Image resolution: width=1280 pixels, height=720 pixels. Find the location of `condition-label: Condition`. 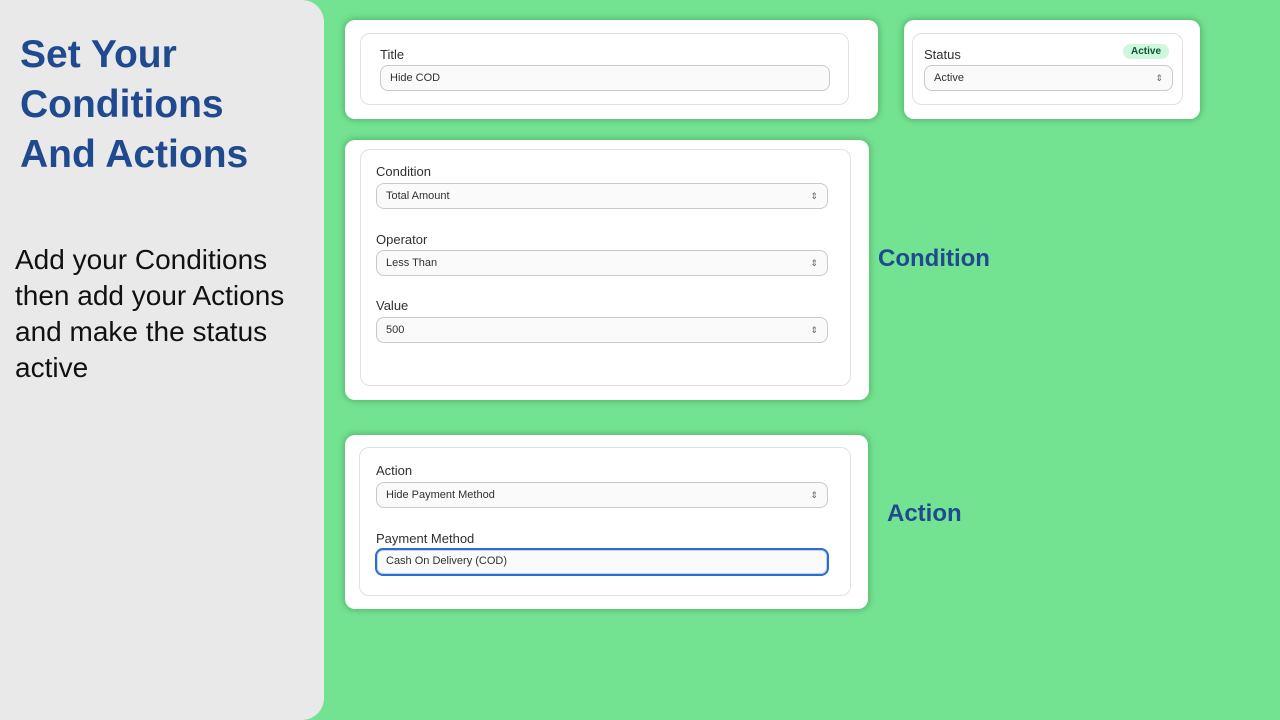

condition-label: Condition is located at coordinates (403, 171).